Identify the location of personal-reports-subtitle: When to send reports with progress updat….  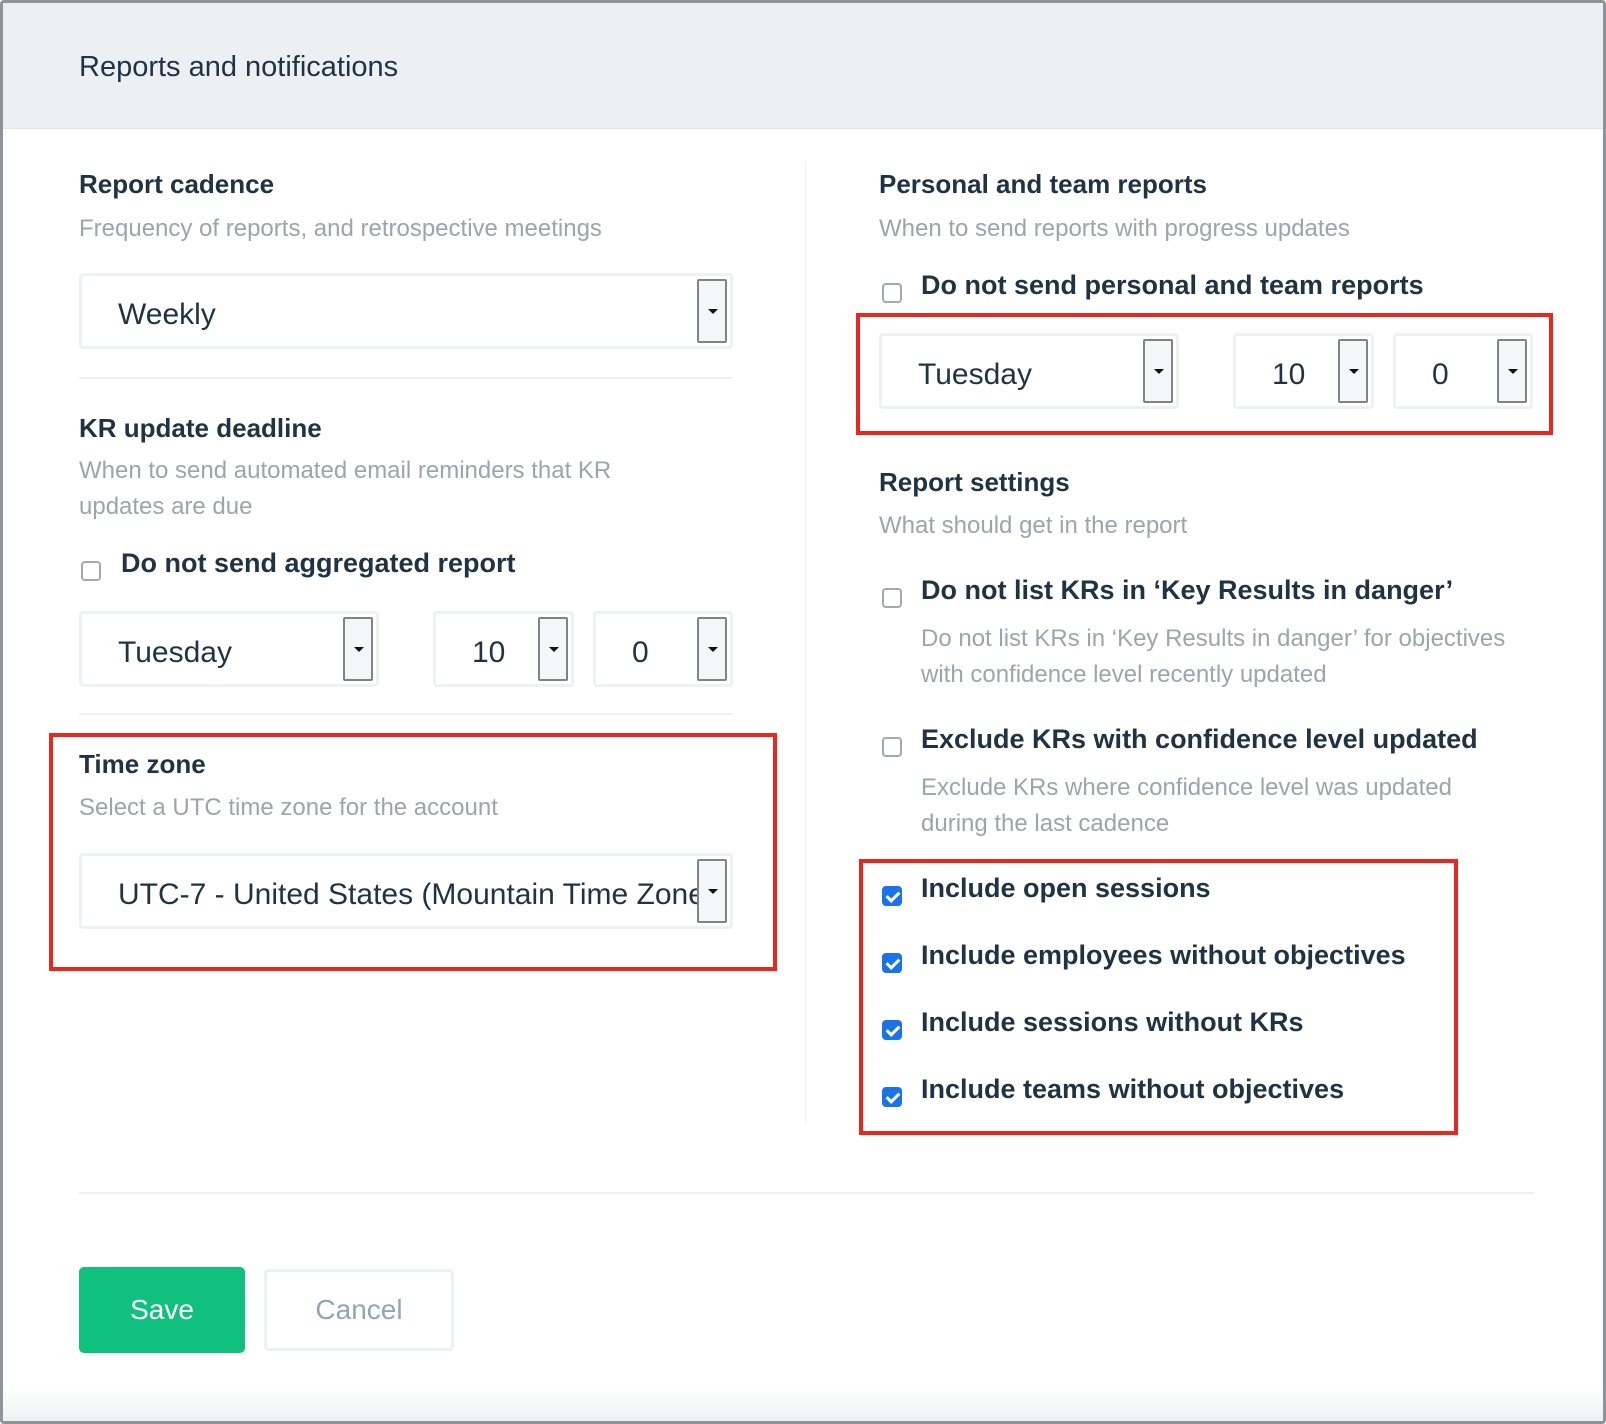
(1114, 228).